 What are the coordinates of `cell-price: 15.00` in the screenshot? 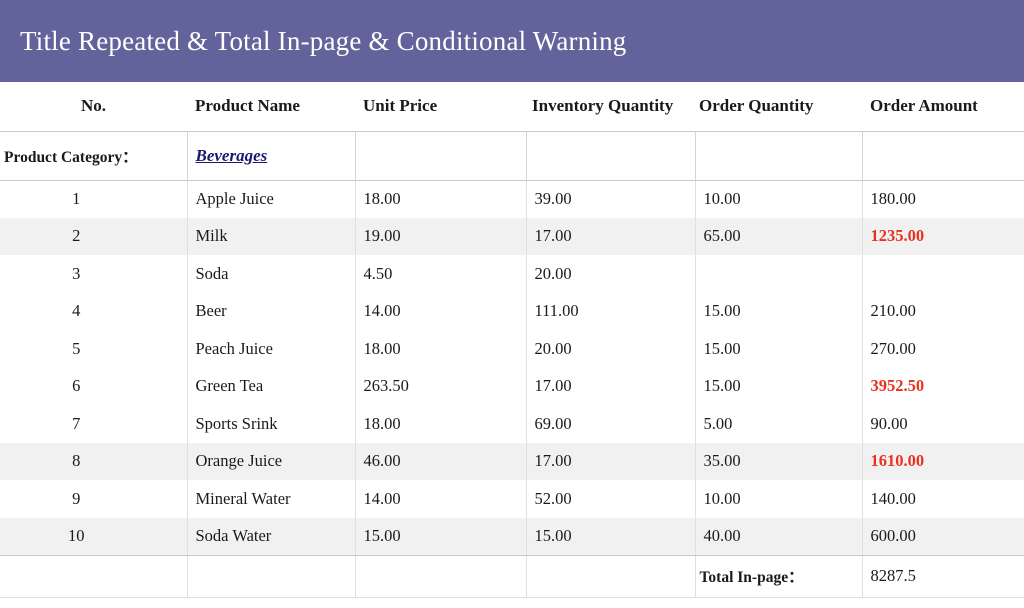 It's located at (441, 536).